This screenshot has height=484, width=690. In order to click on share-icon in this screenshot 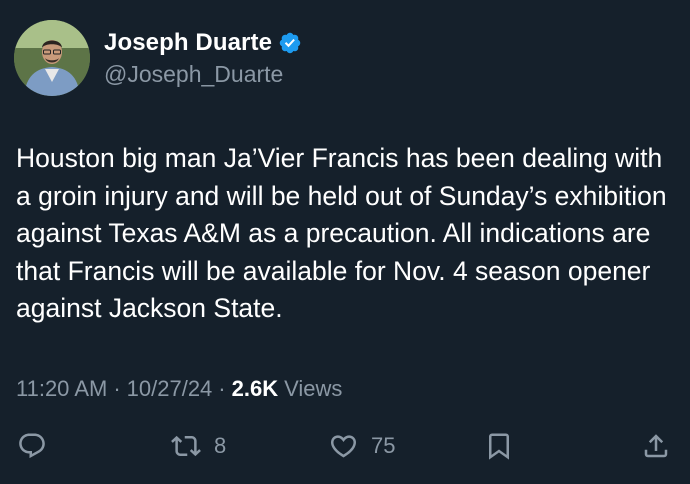, I will do `click(656, 446)`.